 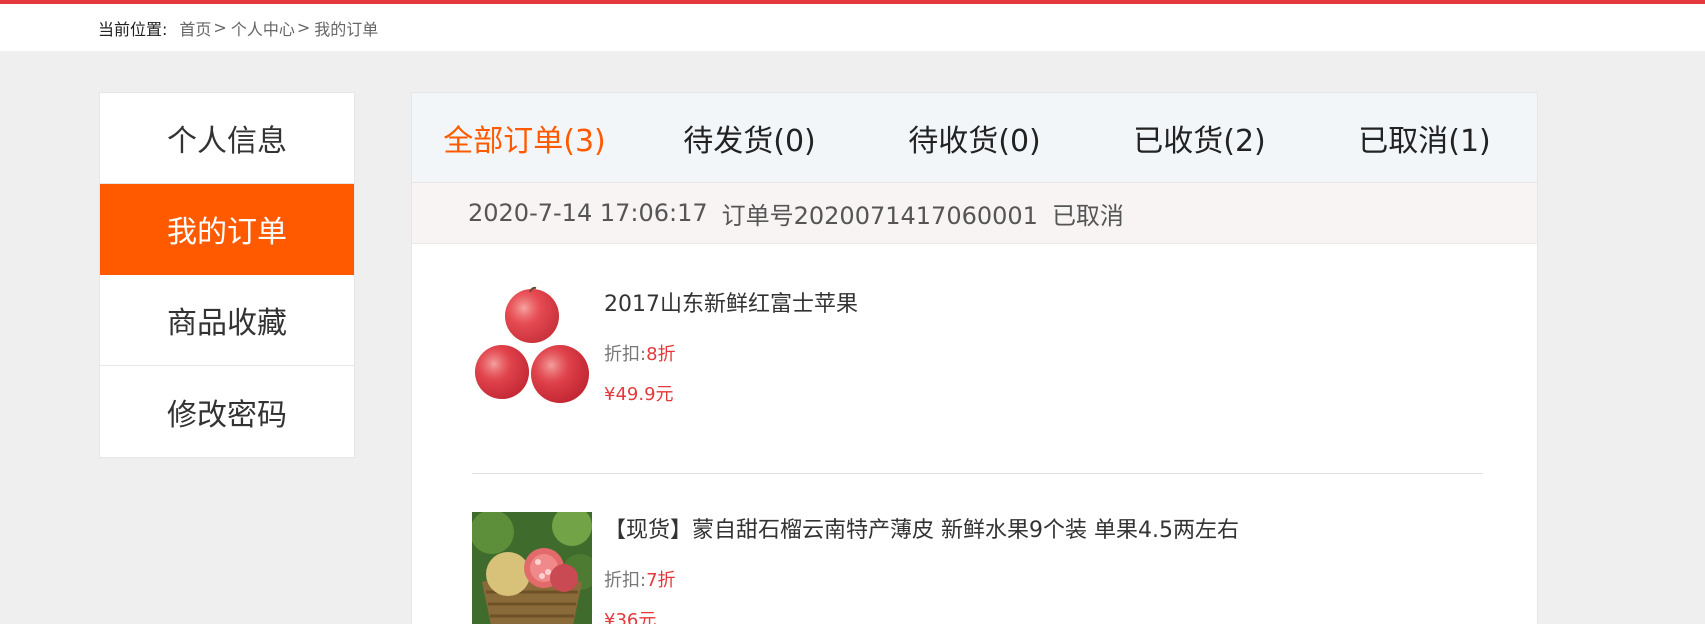 I want to click on pomegranate-photo, so click(x=532, y=568).